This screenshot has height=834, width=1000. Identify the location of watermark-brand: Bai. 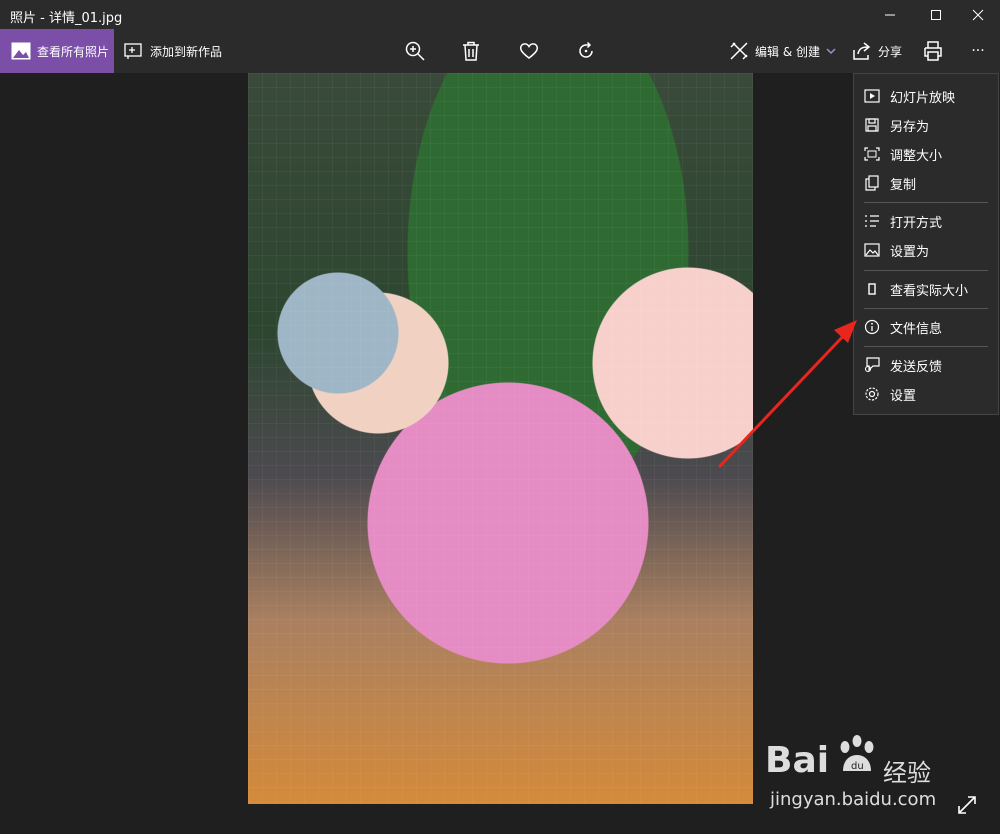
(797, 760).